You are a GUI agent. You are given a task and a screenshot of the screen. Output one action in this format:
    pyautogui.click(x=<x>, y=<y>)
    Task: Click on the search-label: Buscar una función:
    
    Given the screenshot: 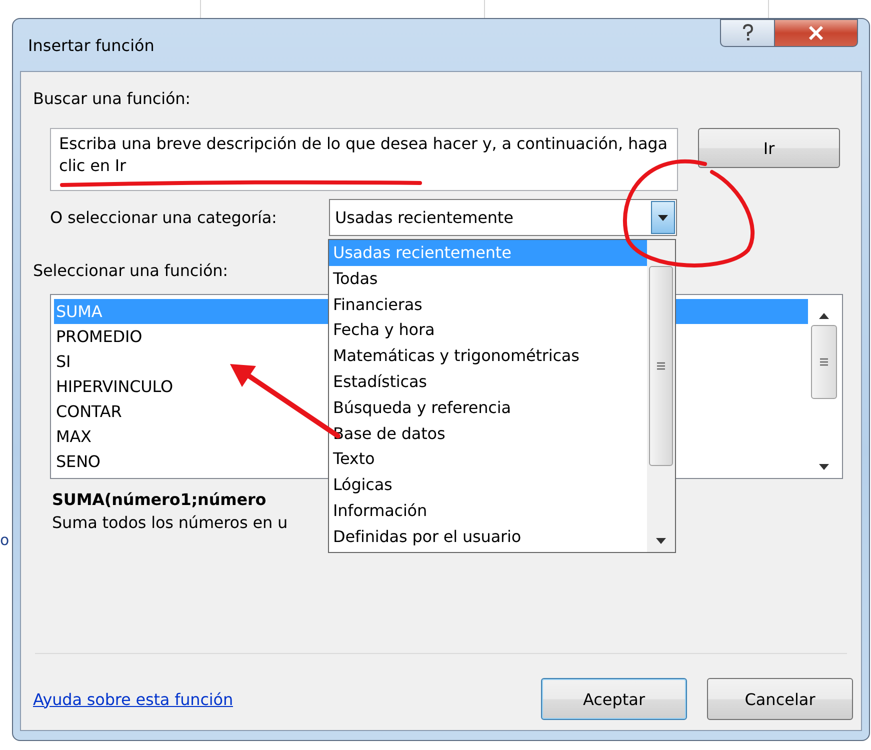 What is the action you would take?
    pyautogui.click(x=111, y=99)
    